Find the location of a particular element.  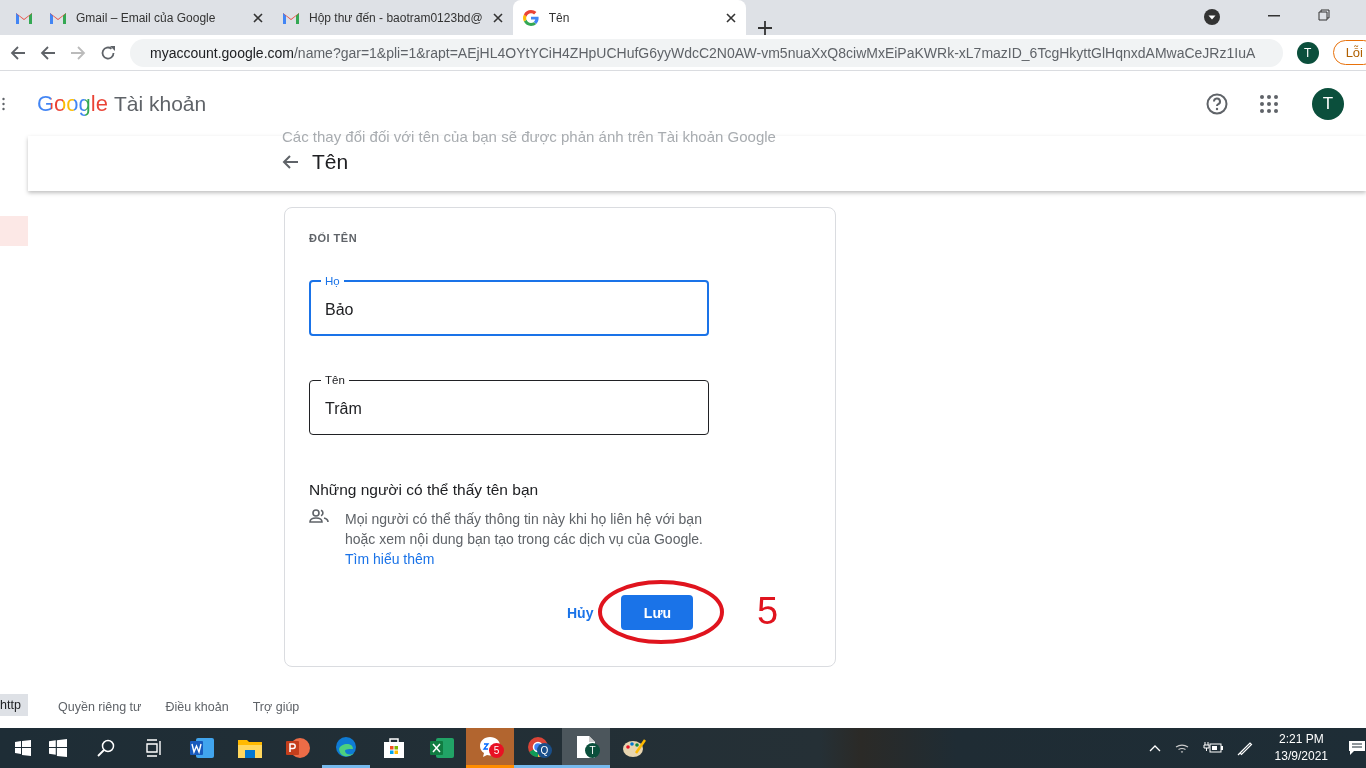

text-field: Họ Bảo is located at coordinates (509, 305).